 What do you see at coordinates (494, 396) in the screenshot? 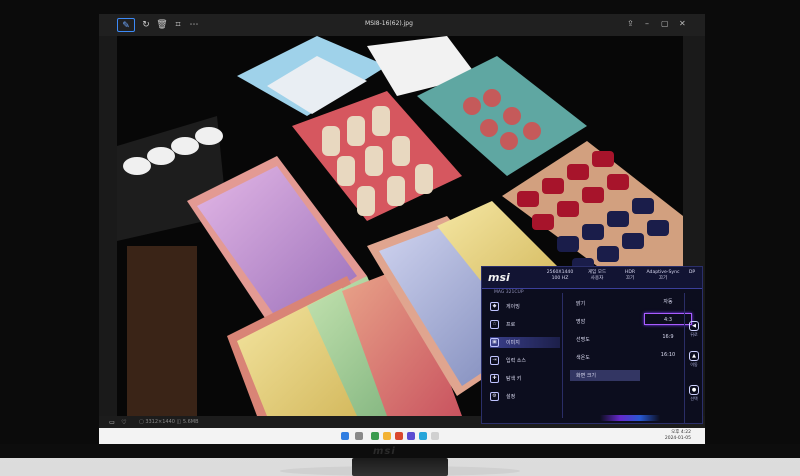
I see `settings-icon: ⚙` at bounding box center [494, 396].